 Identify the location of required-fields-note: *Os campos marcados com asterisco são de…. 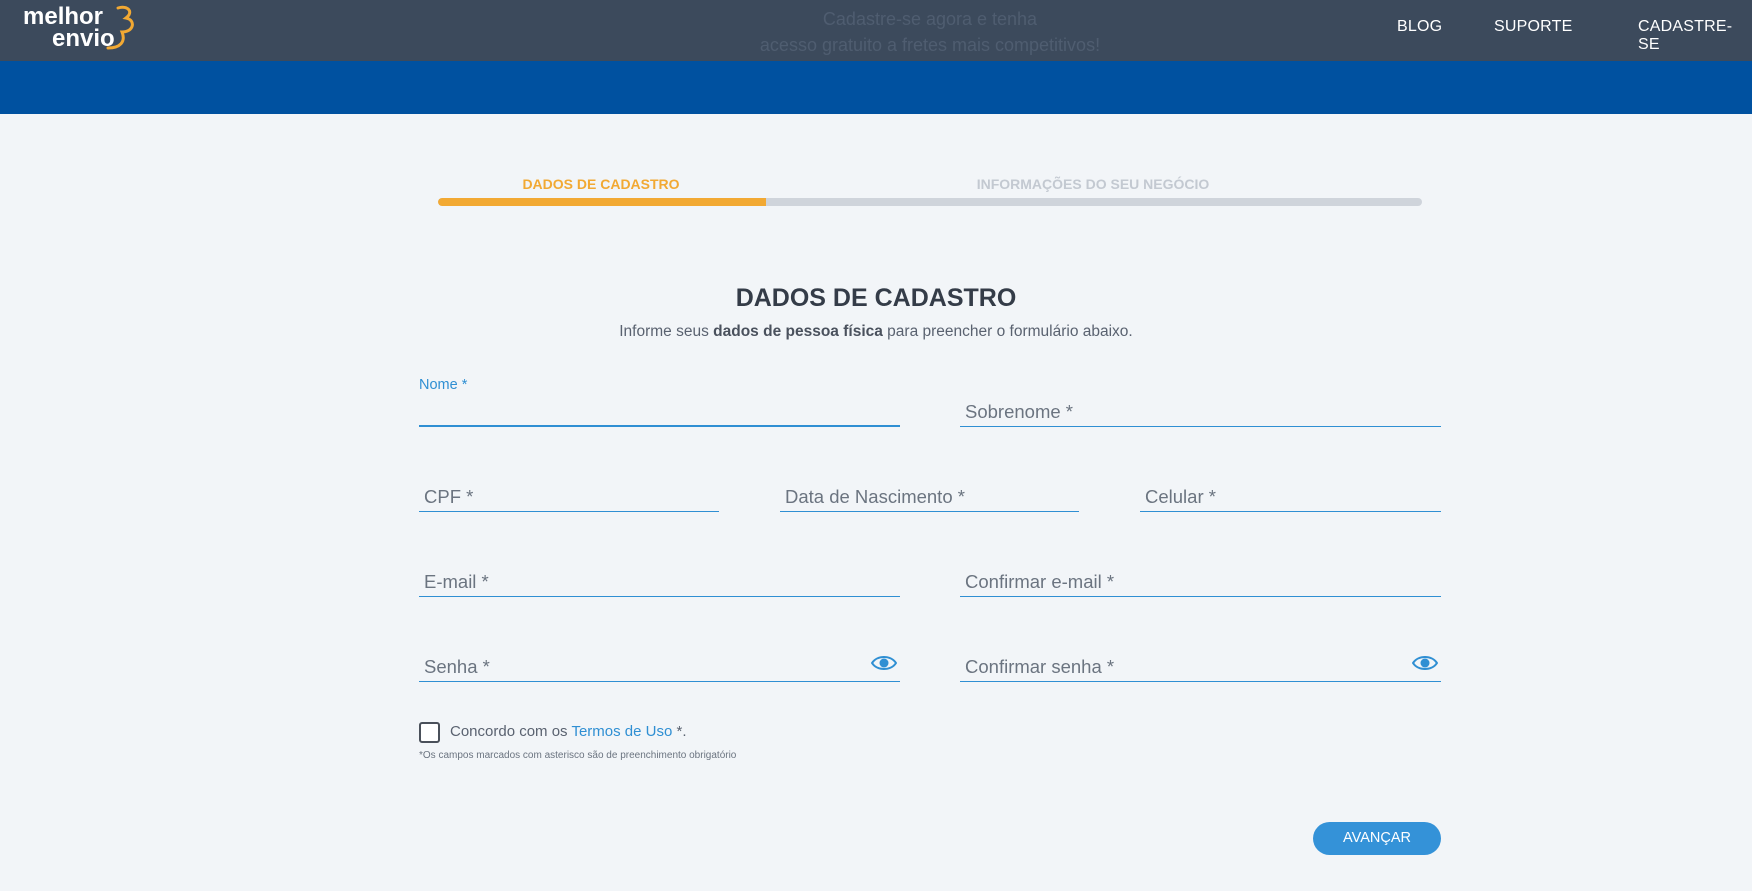
(578, 755).